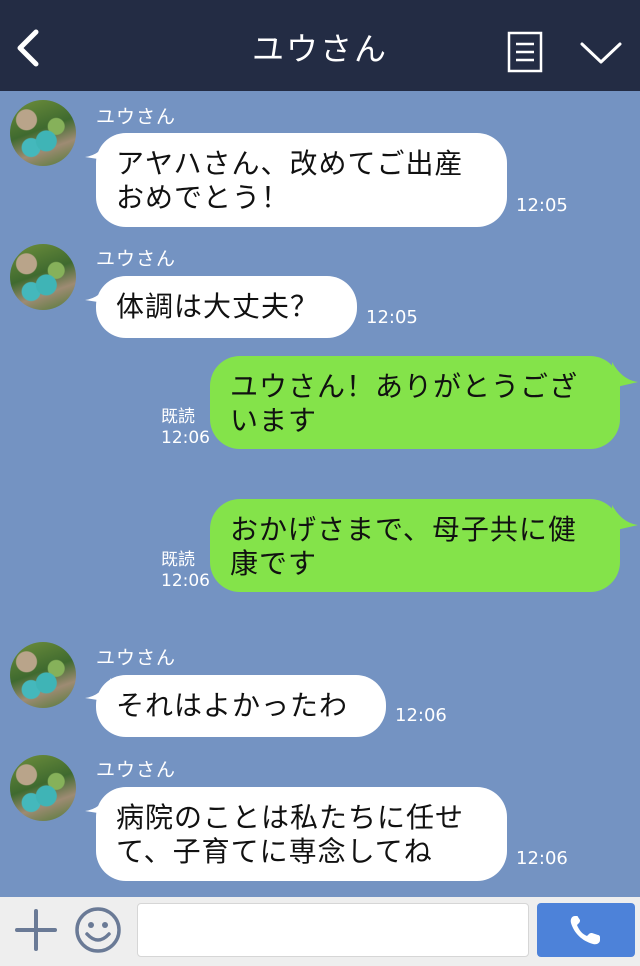 This screenshot has width=640, height=966. What do you see at coordinates (203, 197) in the screenshot?
I see `message-line: おめでとう！` at bounding box center [203, 197].